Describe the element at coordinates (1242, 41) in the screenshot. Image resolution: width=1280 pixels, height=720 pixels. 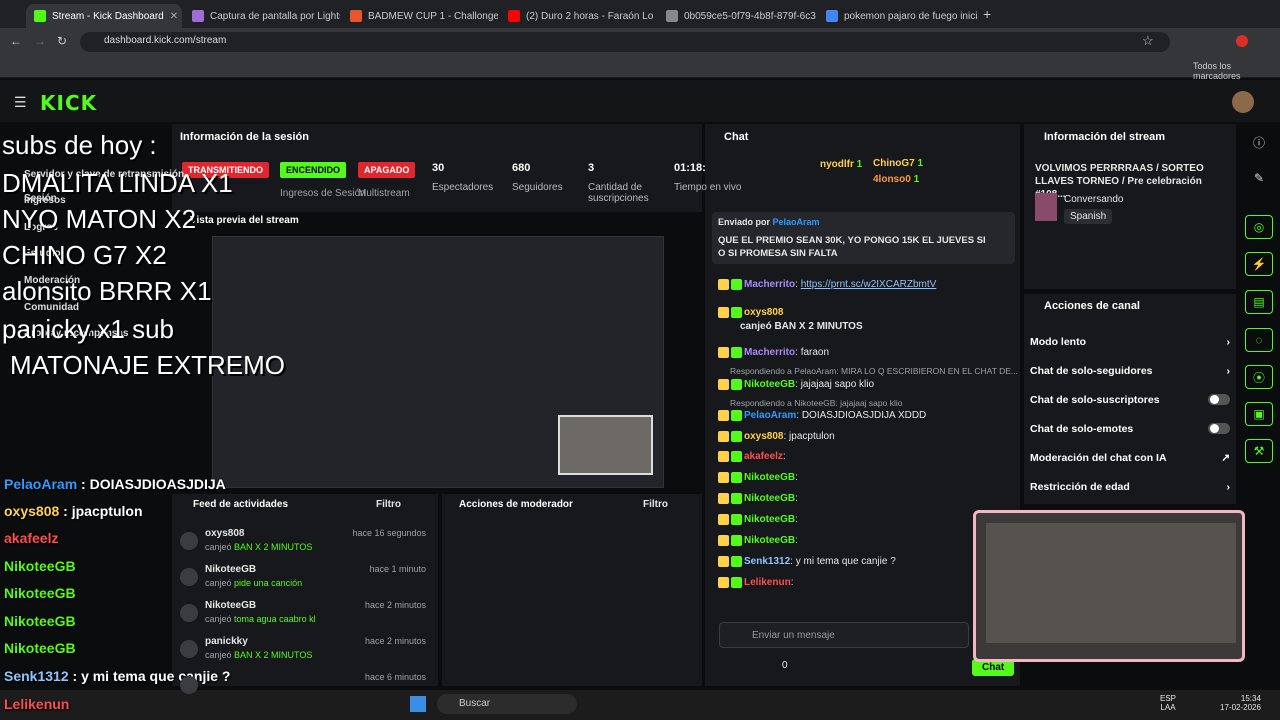
I see `profile-avatar` at that location.